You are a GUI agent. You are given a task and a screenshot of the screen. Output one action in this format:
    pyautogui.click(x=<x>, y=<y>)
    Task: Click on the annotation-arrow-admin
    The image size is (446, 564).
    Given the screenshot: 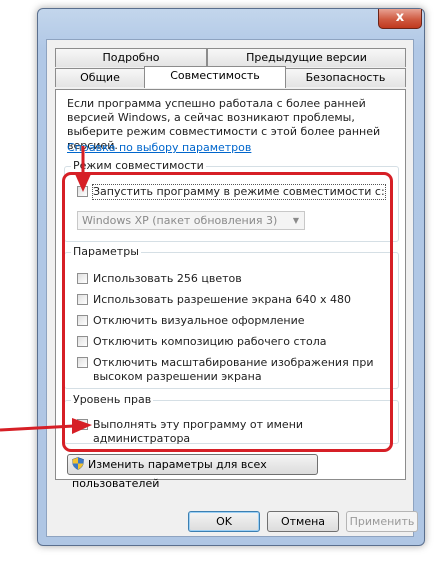 What is the action you would take?
    pyautogui.click(x=46, y=426)
    